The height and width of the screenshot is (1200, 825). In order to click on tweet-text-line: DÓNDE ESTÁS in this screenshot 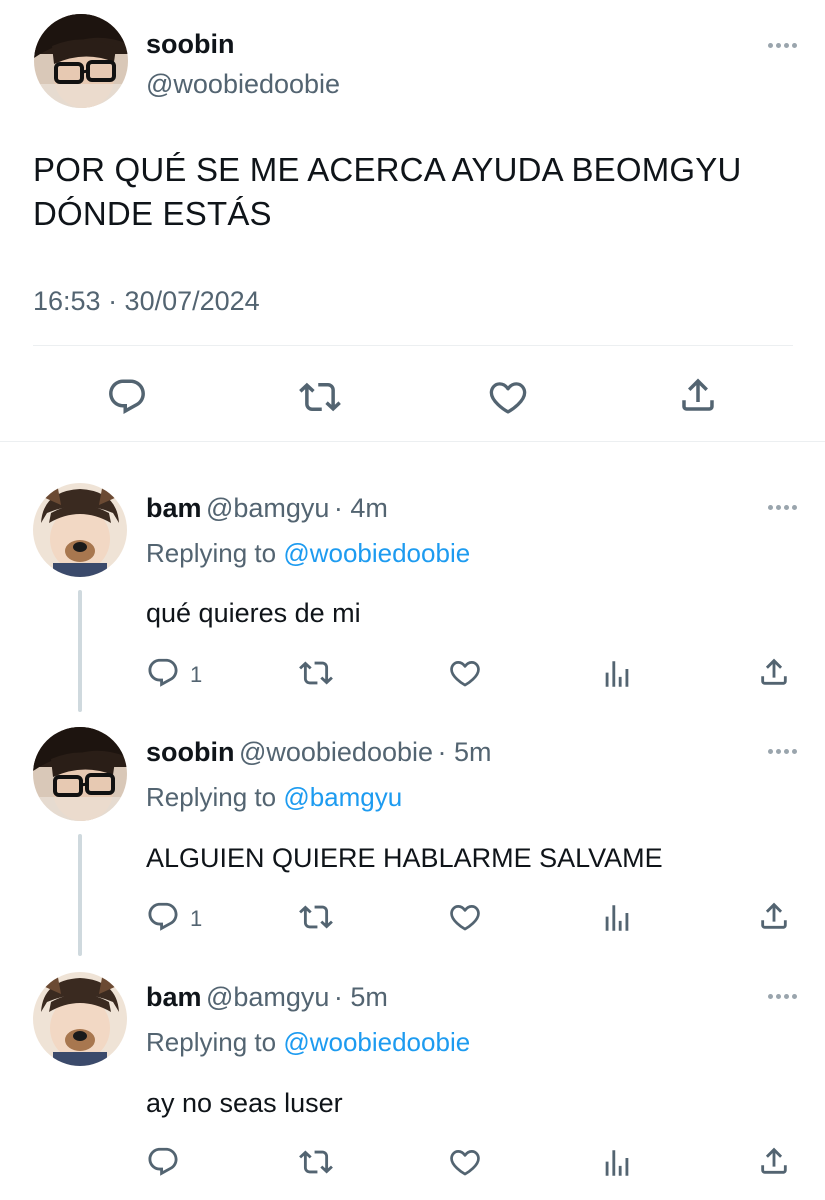, I will do `click(152, 213)`.